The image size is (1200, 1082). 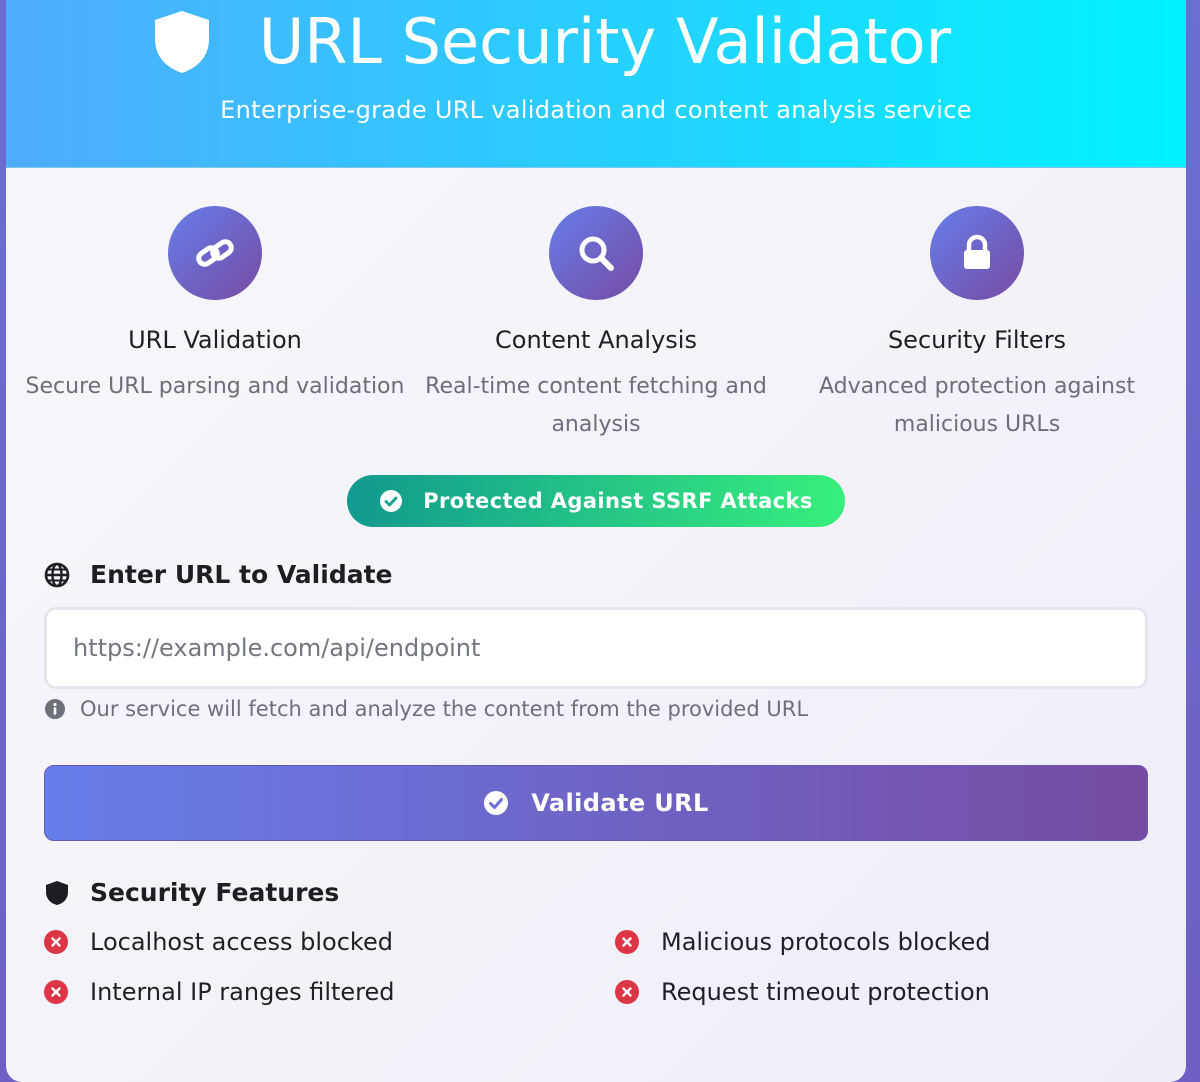 What do you see at coordinates (826, 942) in the screenshot?
I see `list-item-label: Malicious protocols blocked` at bounding box center [826, 942].